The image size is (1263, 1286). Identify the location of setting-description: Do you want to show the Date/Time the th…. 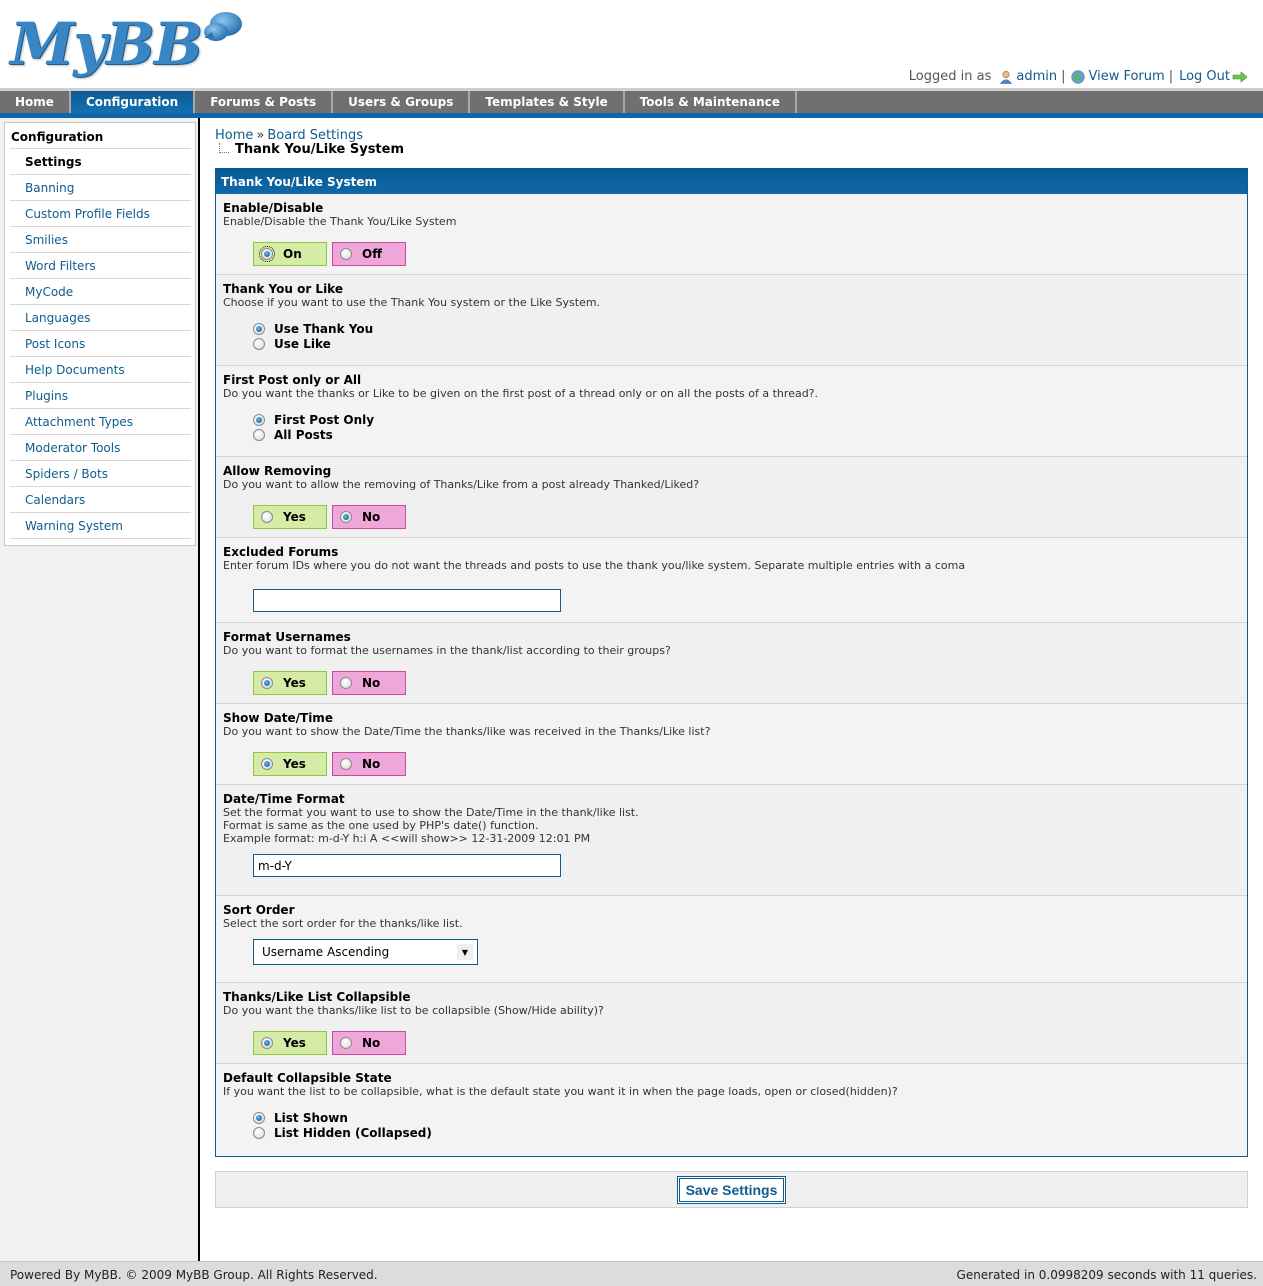
(467, 731).